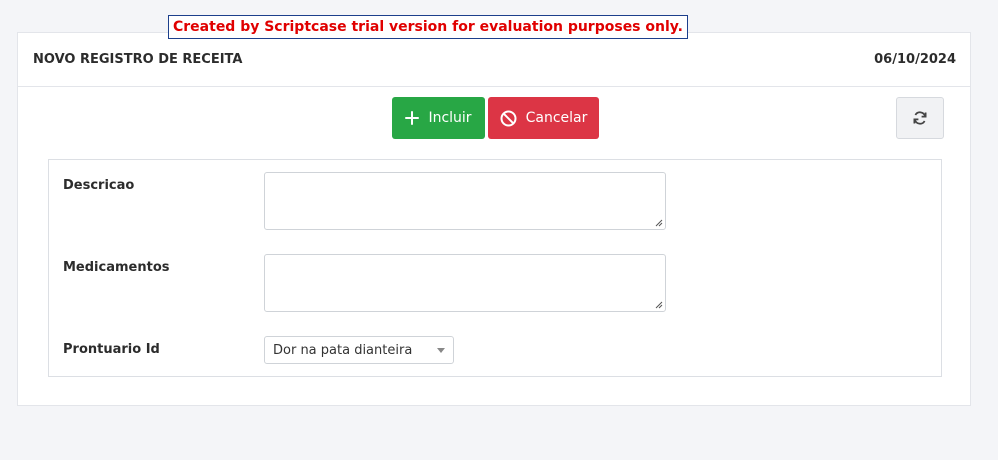  I want to click on panel-header: NOVO REGISTRO DE RECEITA 06/10/2024, so click(494, 60).